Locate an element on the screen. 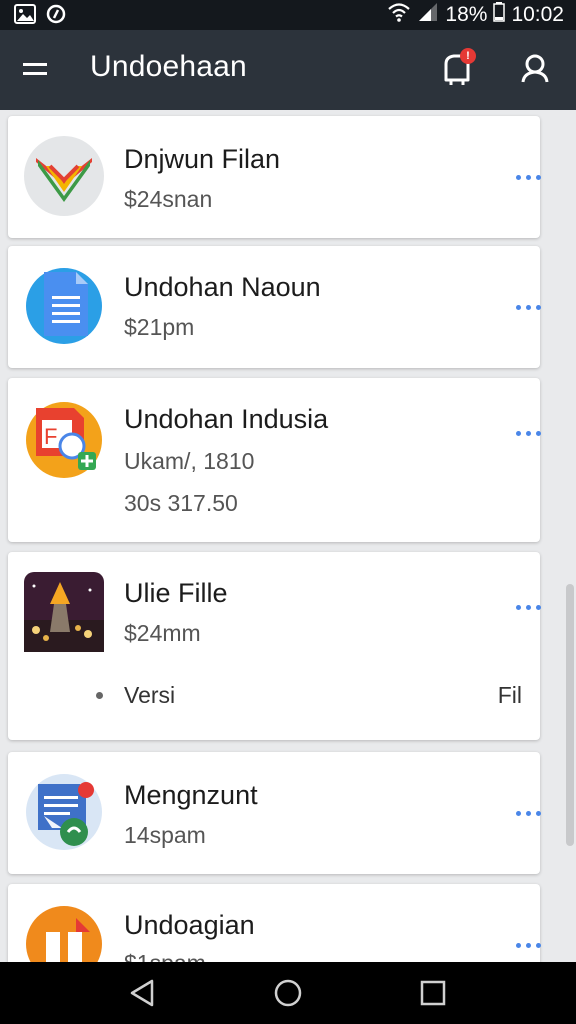  item-subtitle: 14spam is located at coordinates (165, 835).